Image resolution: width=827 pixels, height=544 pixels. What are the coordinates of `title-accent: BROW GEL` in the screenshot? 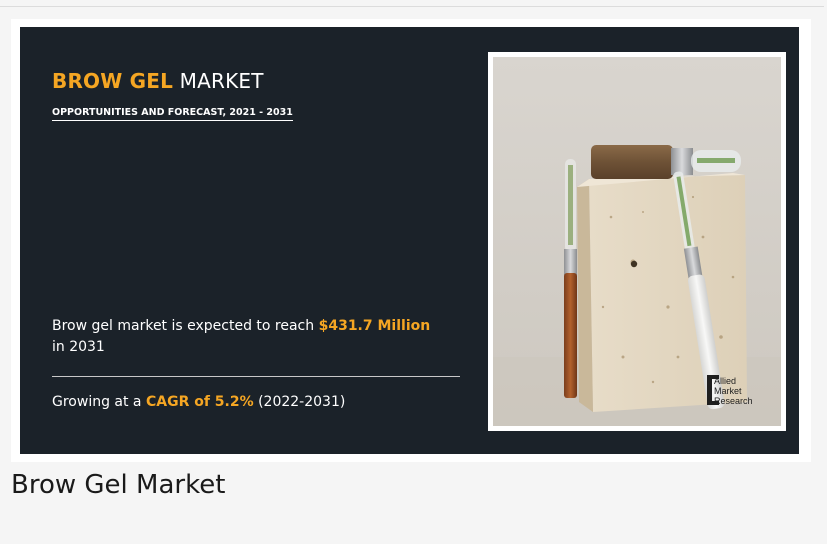 It's located at (113, 81).